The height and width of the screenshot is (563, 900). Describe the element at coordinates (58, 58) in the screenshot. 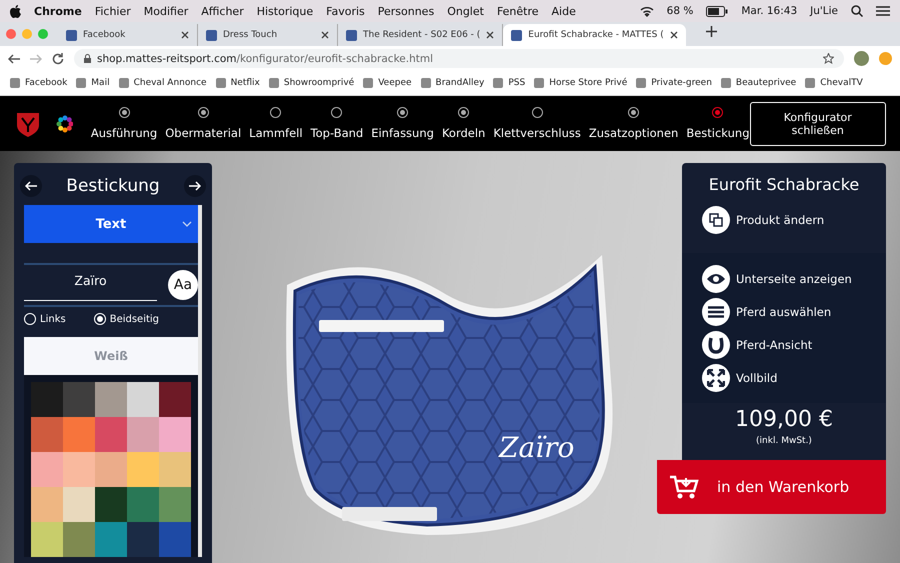

I see `reload-button` at that location.